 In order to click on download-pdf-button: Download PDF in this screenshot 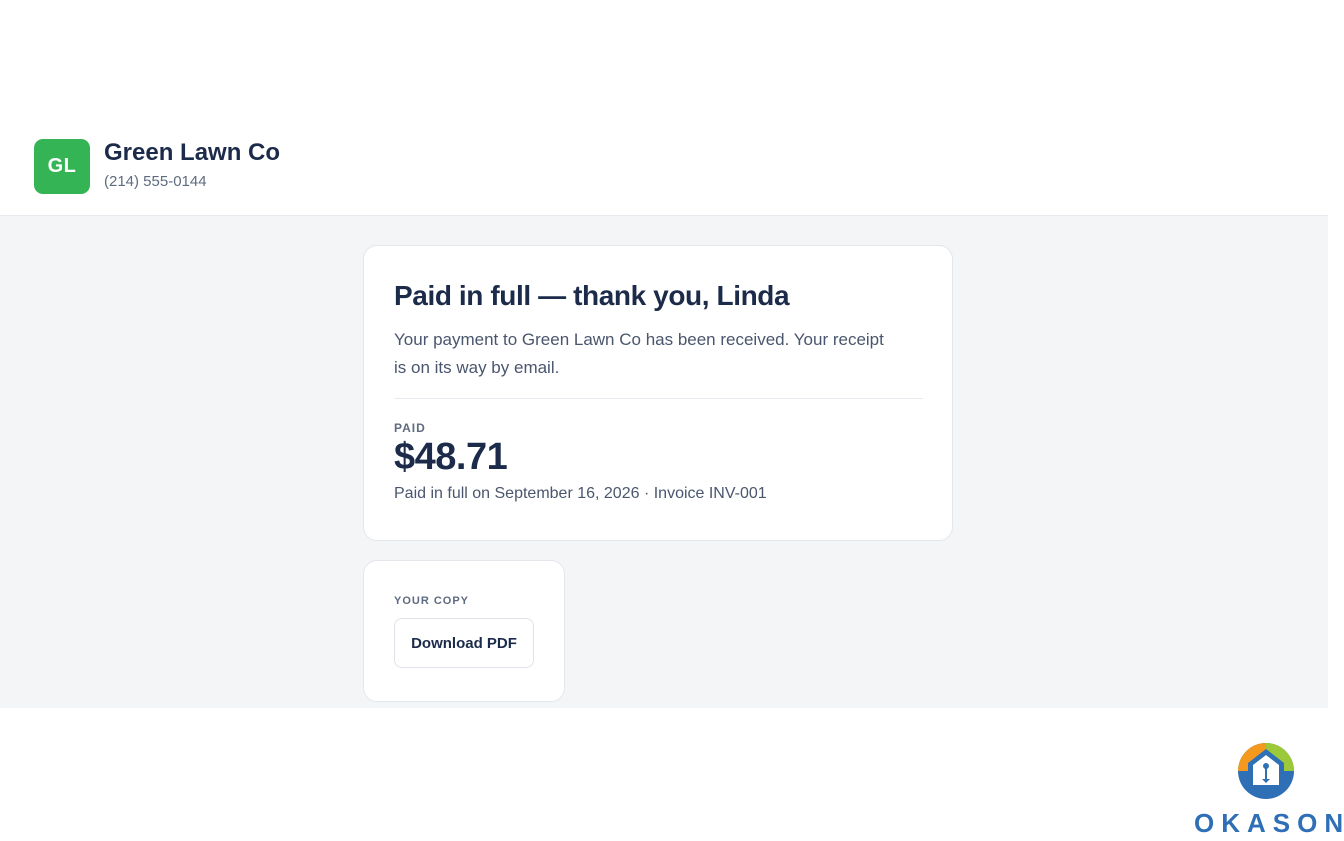, I will do `click(464, 643)`.